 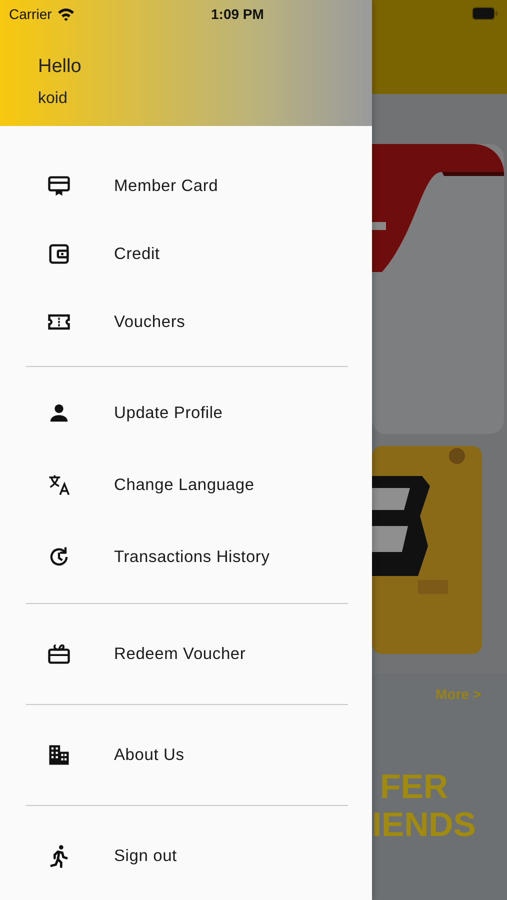 What do you see at coordinates (186, 557) in the screenshot?
I see `menu-item: Transactions History` at bounding box center [186, 557].